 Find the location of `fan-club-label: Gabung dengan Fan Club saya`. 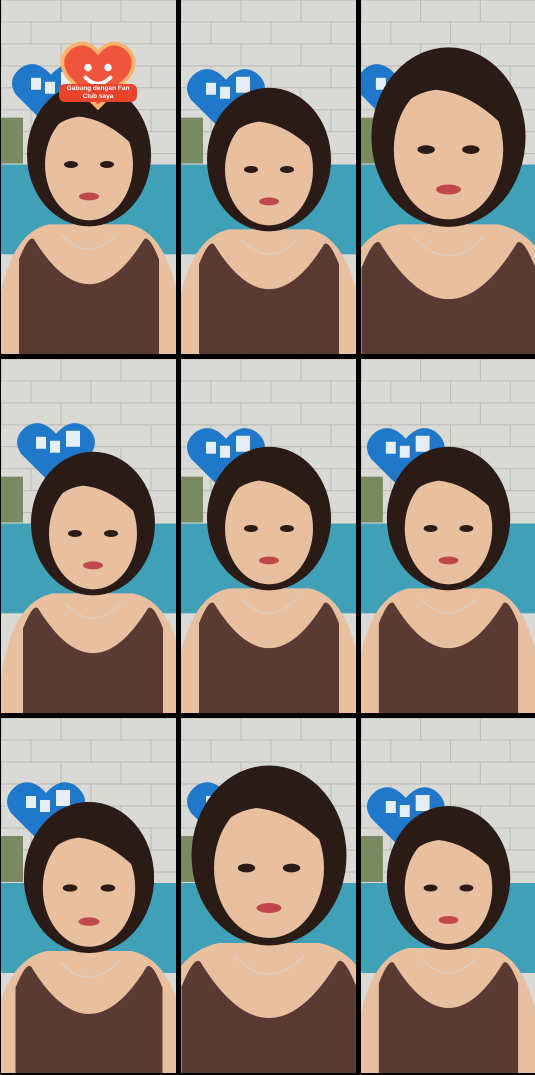

fan-club-label: Gabung dengan Fan Club saya is located at coordinates (98, 93).